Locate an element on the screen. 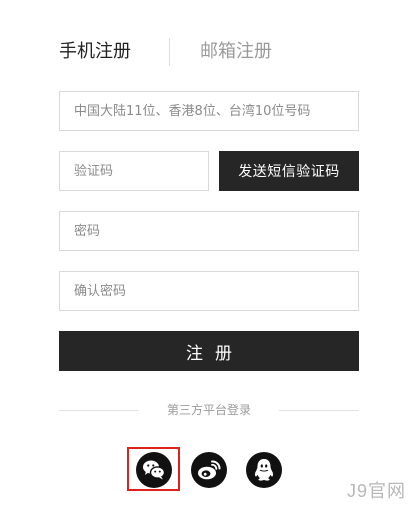  confirm-password-input is located at coordinates (209, 291).